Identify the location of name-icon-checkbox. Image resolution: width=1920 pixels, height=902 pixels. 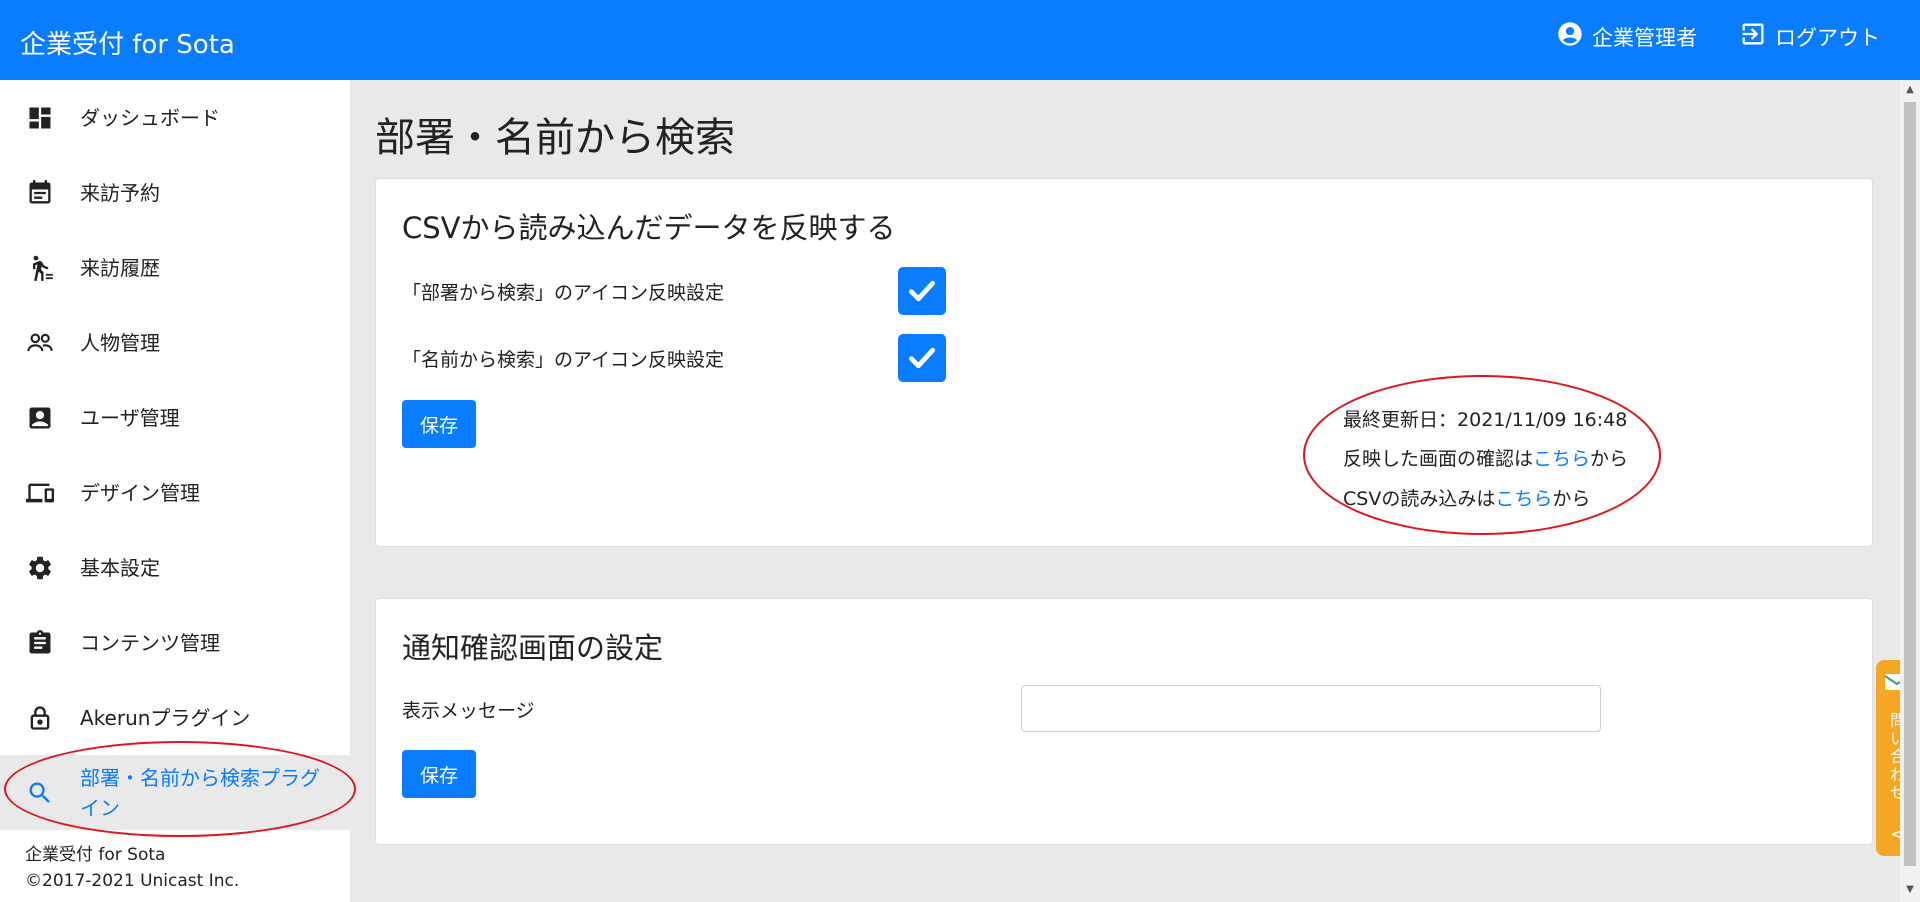
(922, 358).